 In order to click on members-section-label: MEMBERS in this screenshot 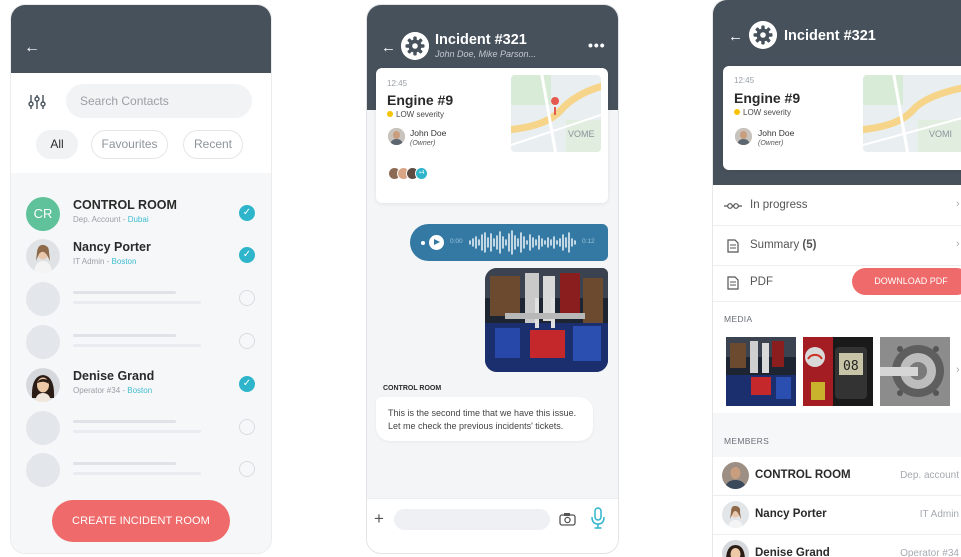, I will do `click(747, 441)`.